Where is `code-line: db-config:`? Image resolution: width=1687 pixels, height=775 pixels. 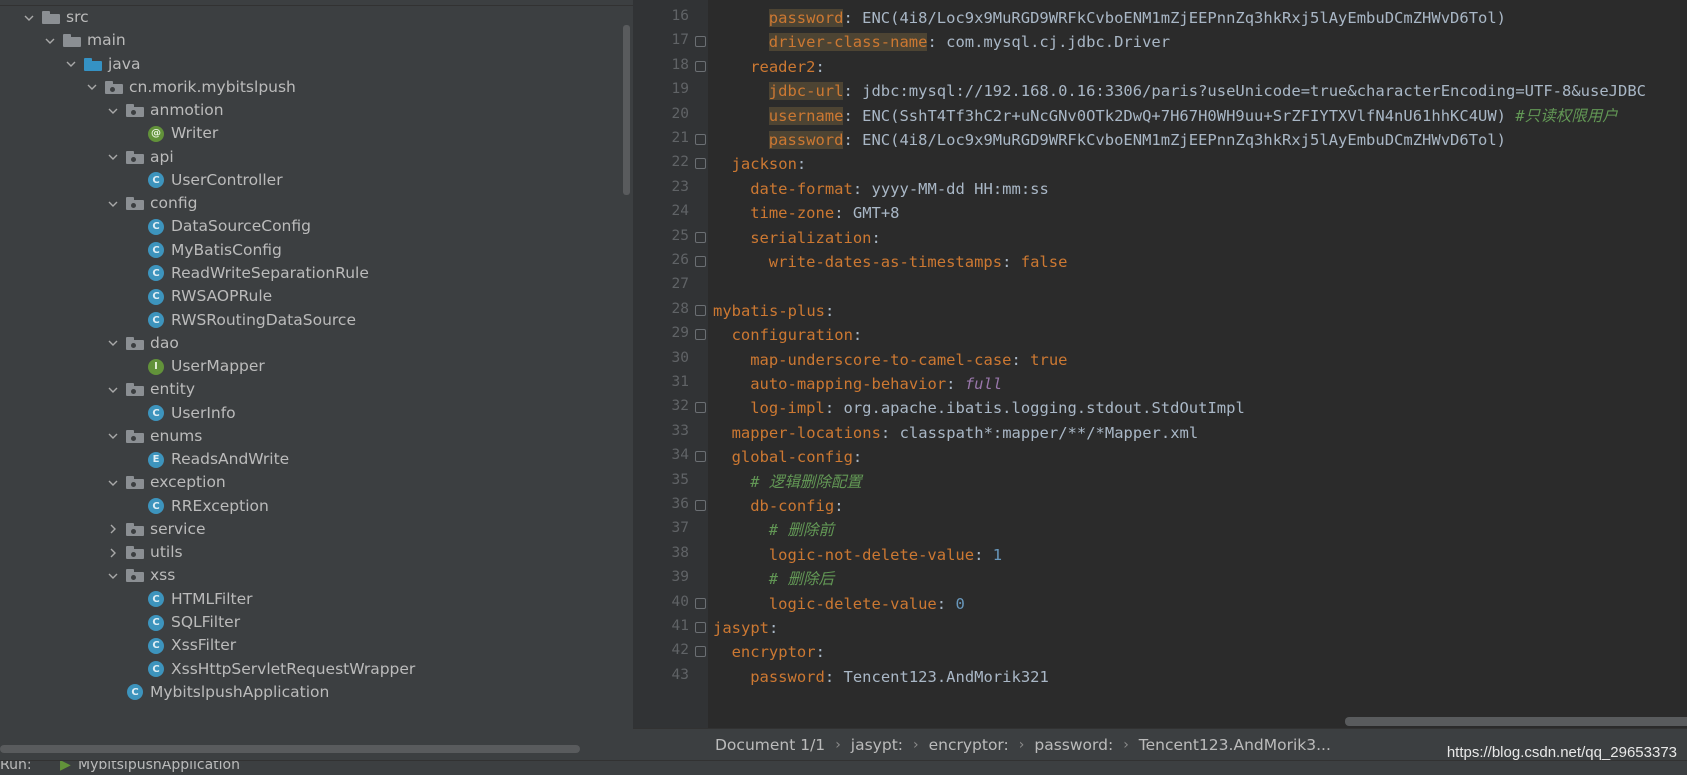
code-line: db-config: is located at coordinates (796, 506).